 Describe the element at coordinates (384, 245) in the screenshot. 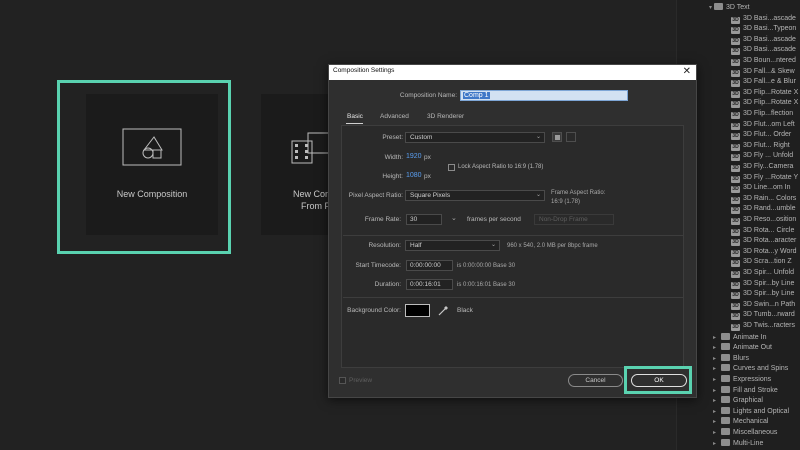

I see `resolution-label: Resolution:` at that location.